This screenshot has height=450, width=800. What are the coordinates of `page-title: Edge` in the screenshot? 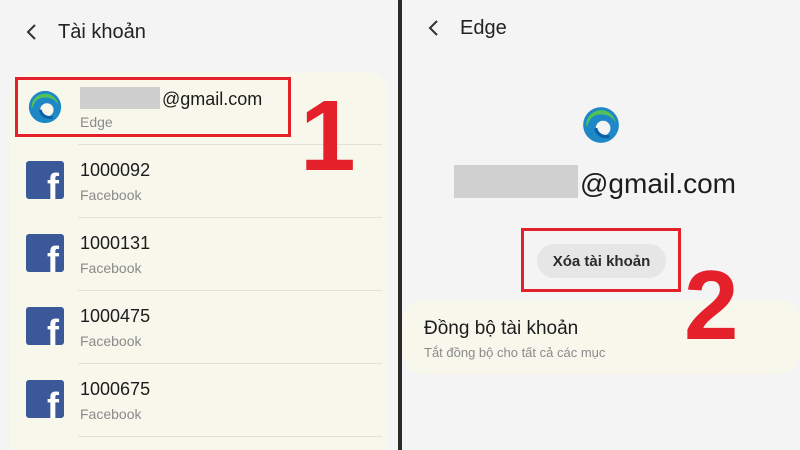 It's located at (483, 27).